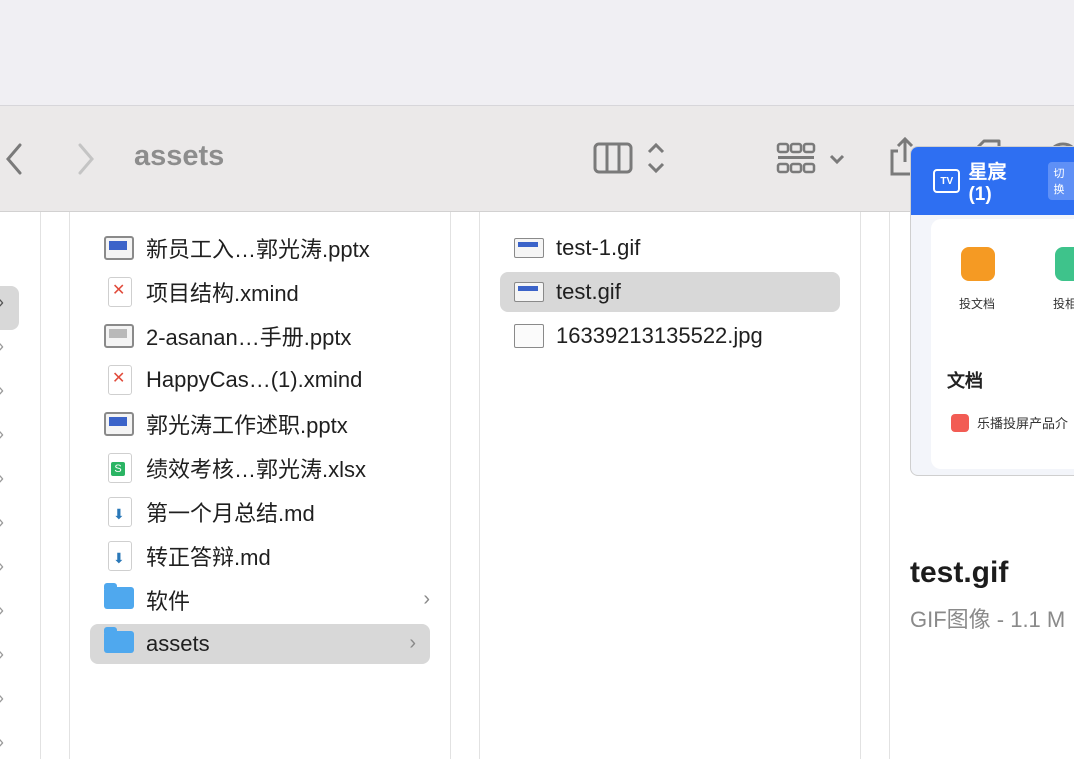 This screenshot has width=1074, height=759. I want to click on preview-app-title: 星宸 (1), so click(1000, 181).